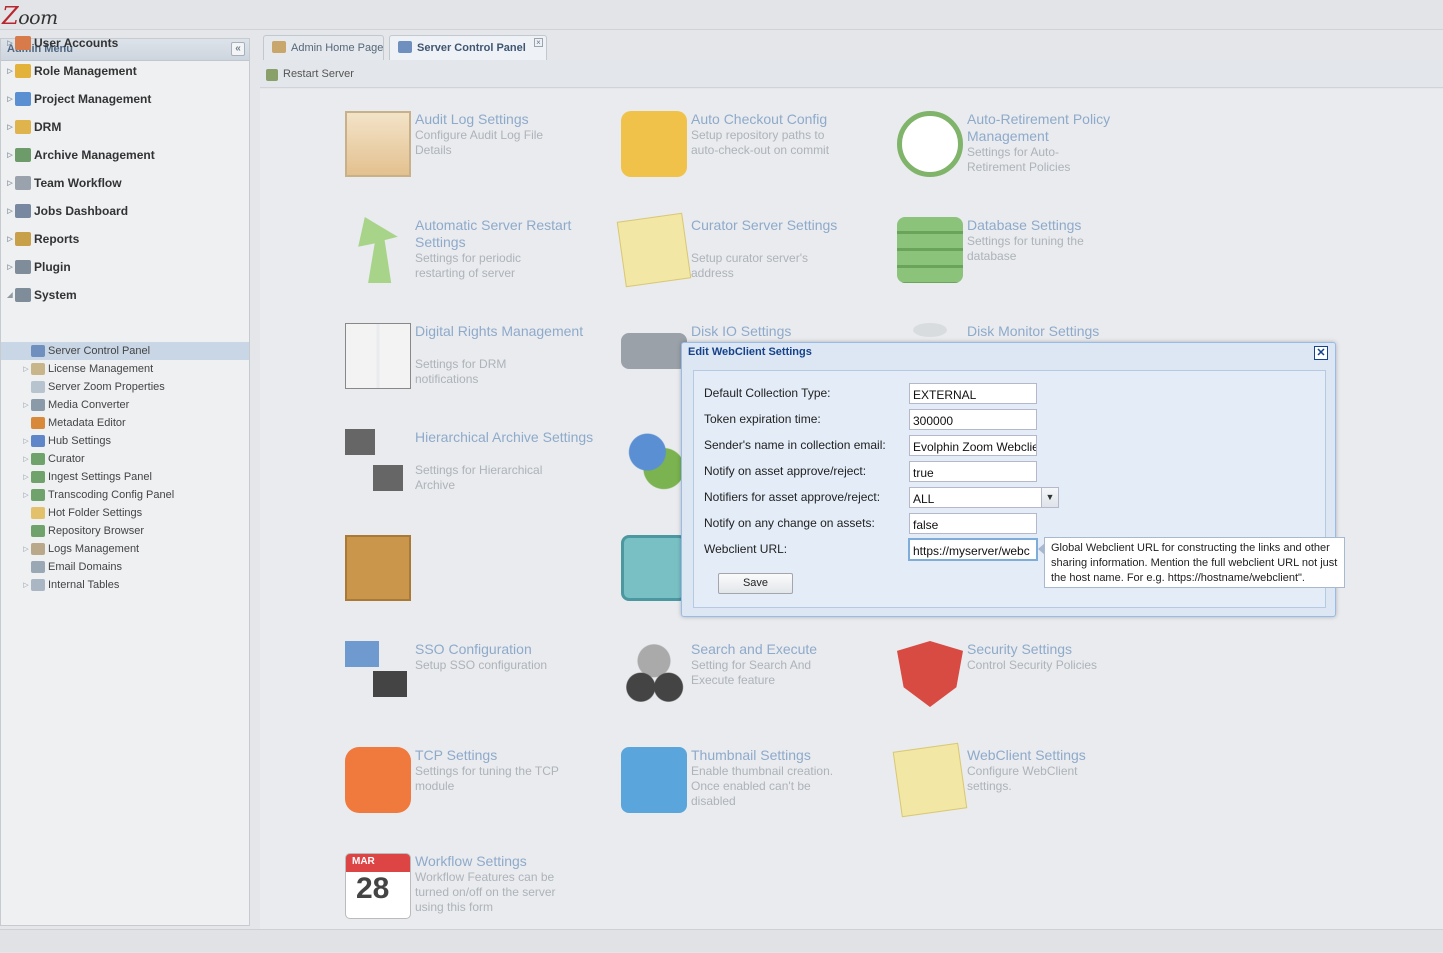 The height and width of the screenshot is (953, 1443). What do you see at coordinates (654, 568) in the screenshot?
I see `mail-icon` at bounding box center [654, 568].